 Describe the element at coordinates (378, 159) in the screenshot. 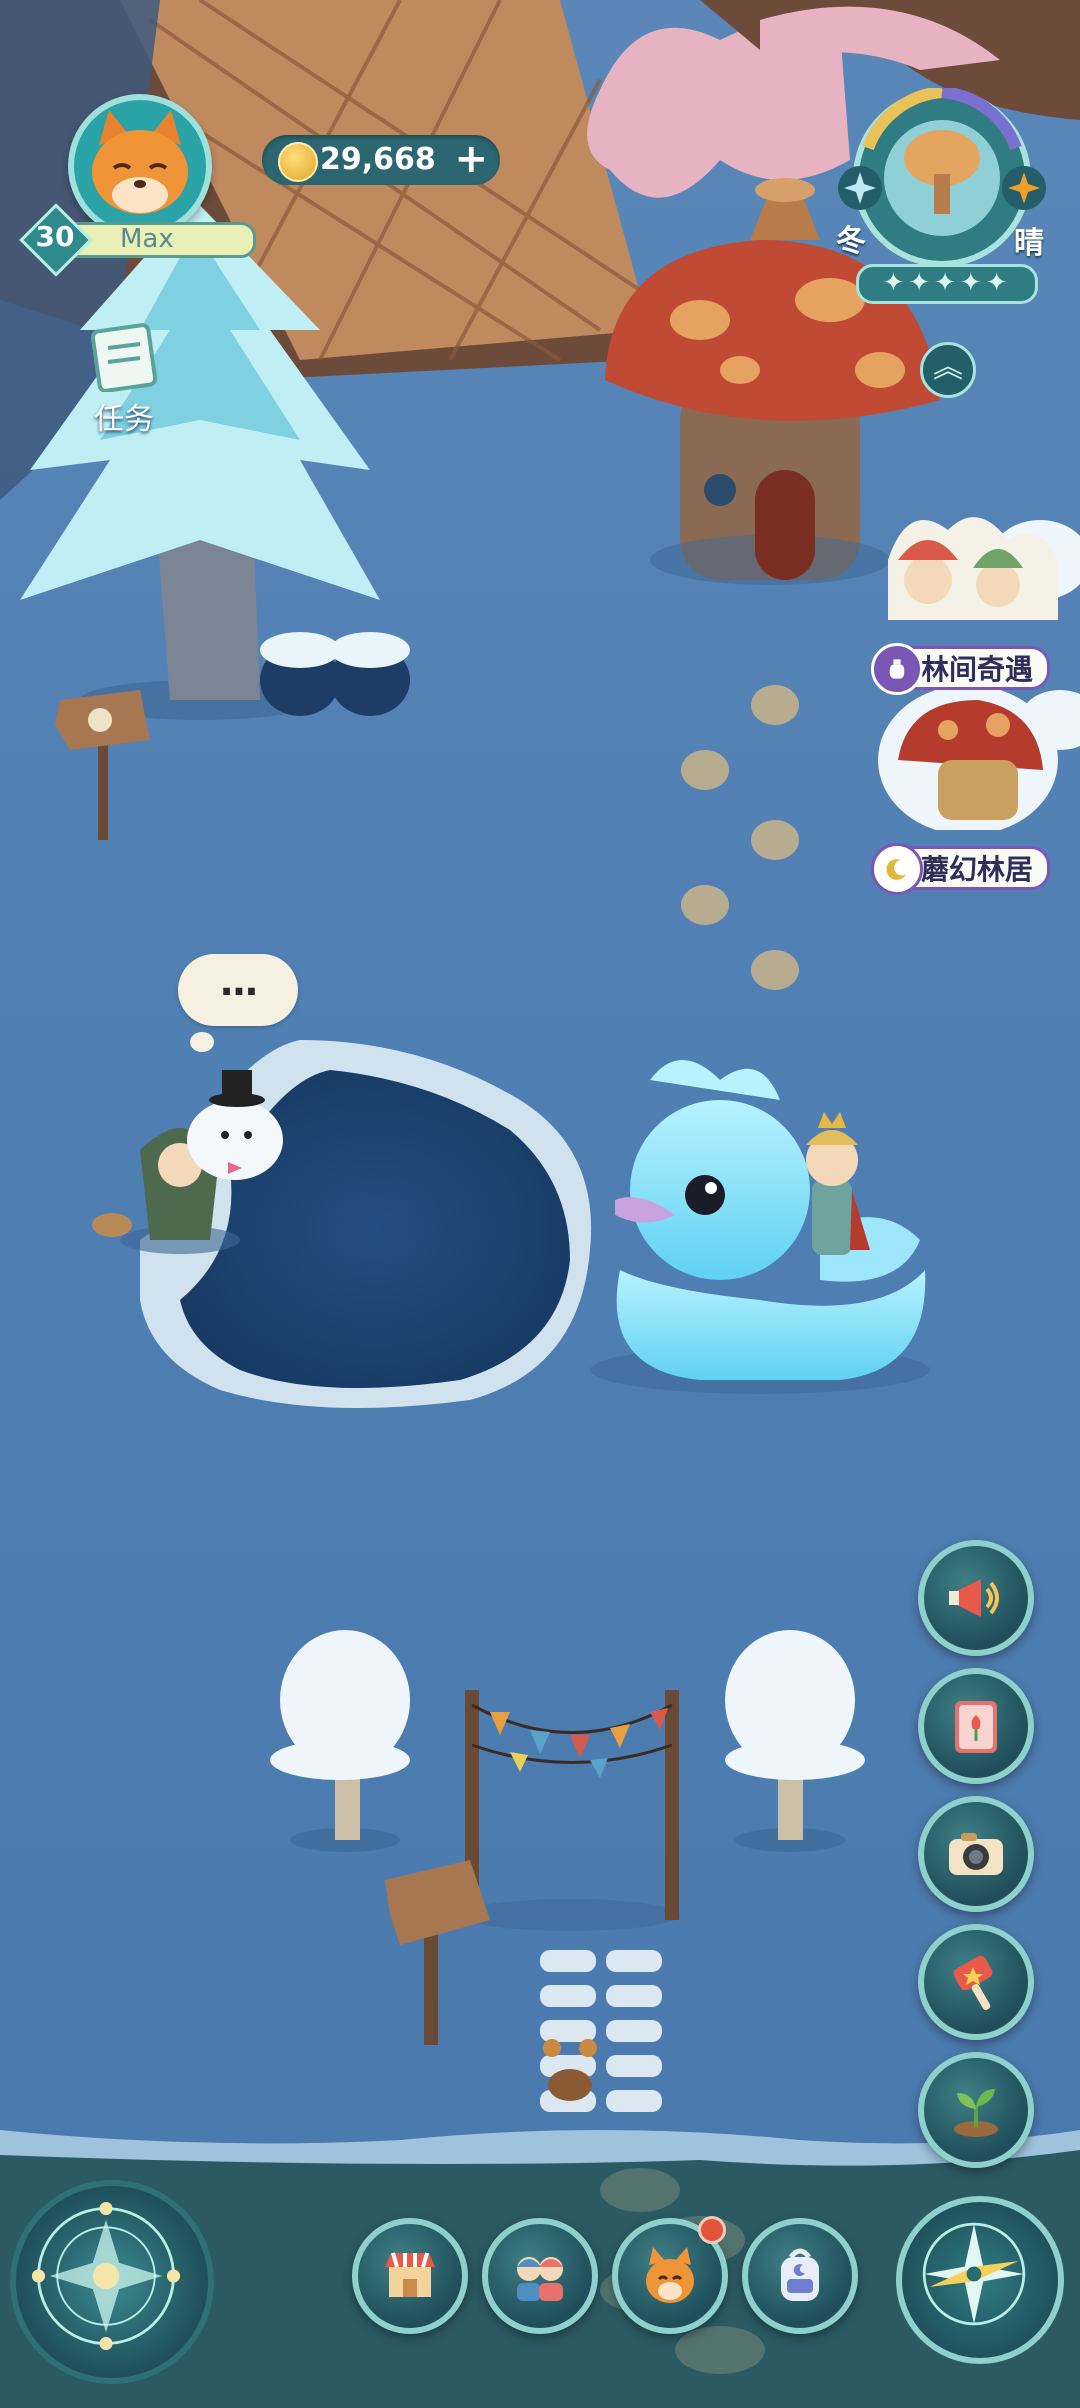

I see `coin-amount: 29,668` at that location.